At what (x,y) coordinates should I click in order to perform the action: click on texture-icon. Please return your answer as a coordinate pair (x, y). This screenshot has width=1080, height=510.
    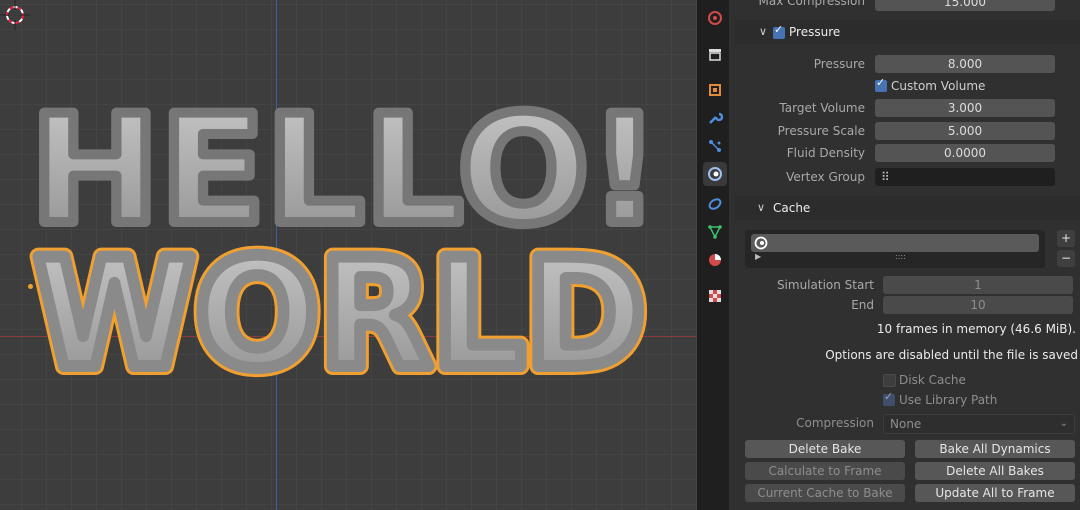
    Looking at the image, I should click on (715, 296).